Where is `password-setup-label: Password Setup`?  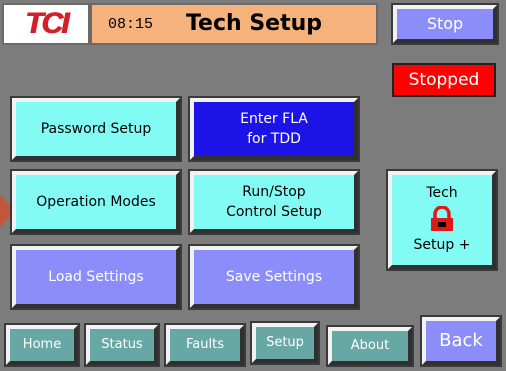 password-setup-label: Password Setup is located at coordinates (96, 129).